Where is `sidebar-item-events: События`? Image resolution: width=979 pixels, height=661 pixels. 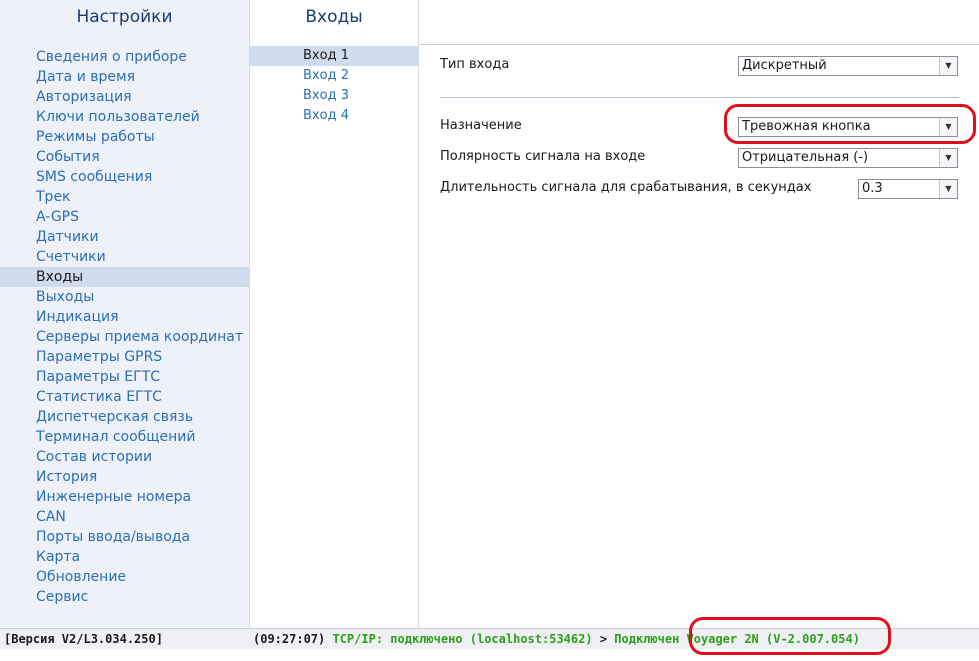 sidebar-item-events: События is located at coordinates (124, 157).